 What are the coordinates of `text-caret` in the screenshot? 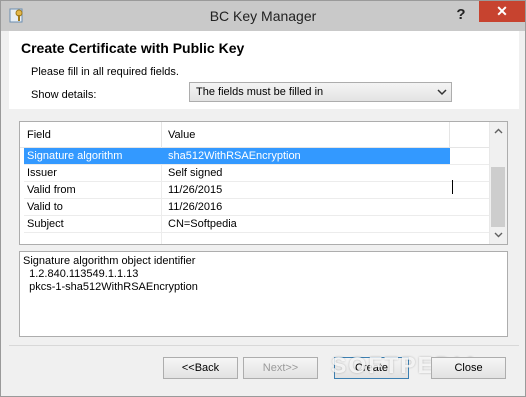 It's located at (452, 187).